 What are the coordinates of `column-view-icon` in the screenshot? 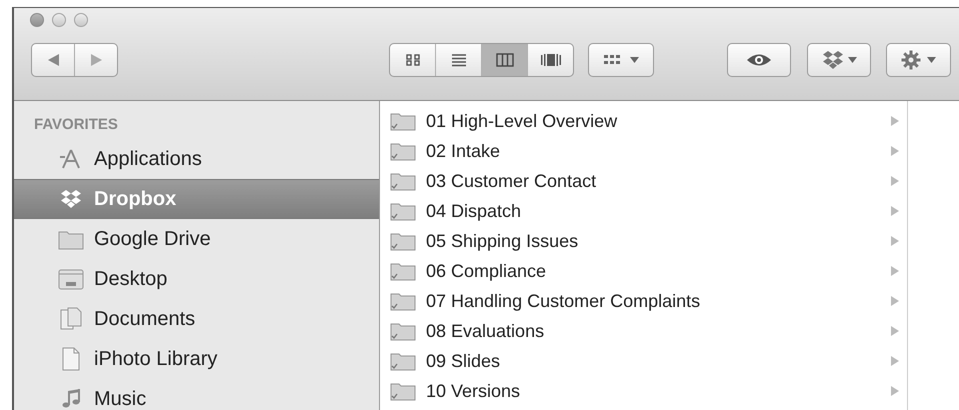 It's located at (505, 60).